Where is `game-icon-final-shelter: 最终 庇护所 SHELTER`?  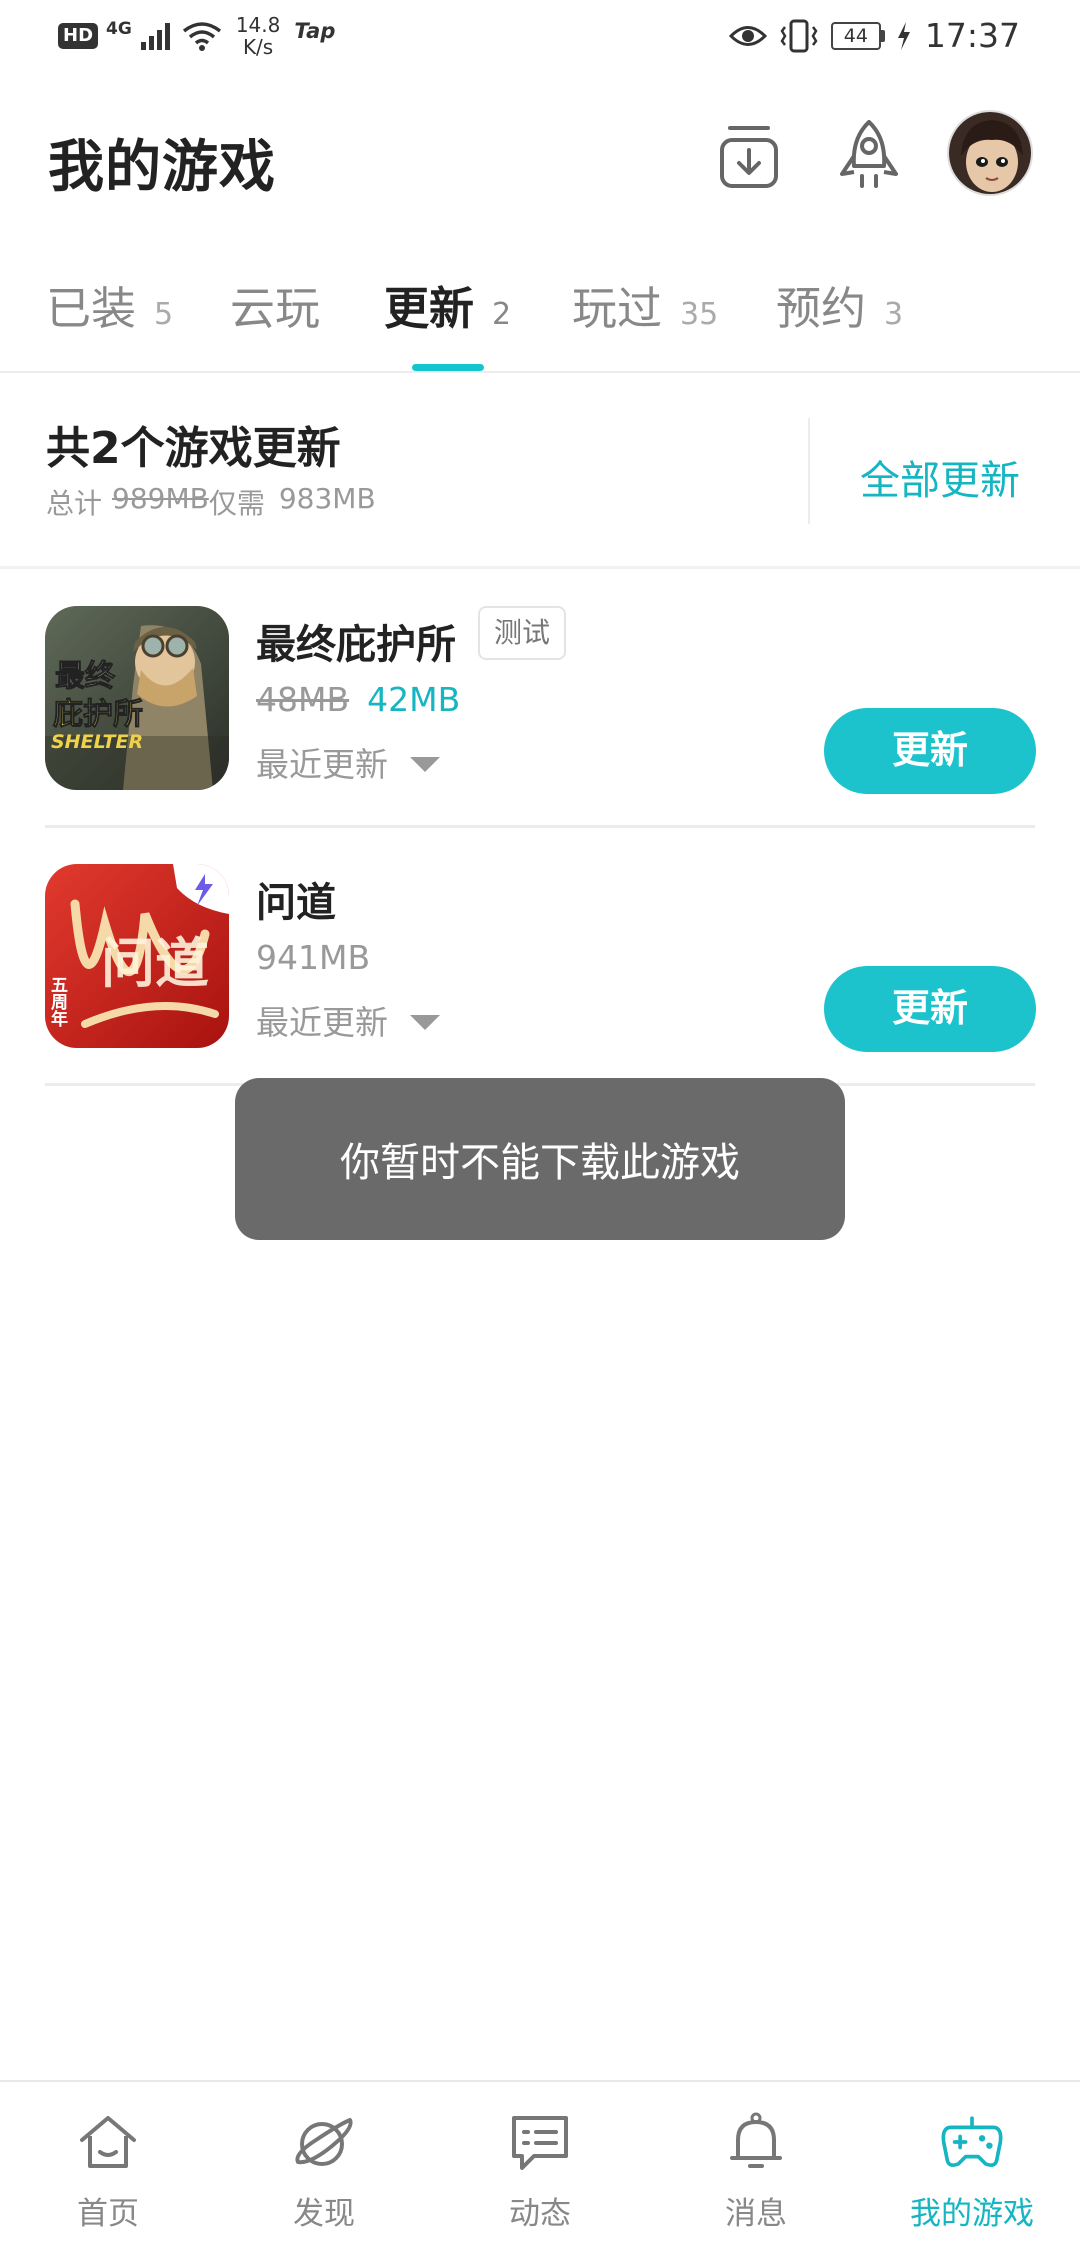 game-icon-final-shelter: 最终 庇护所 SHELTER is located at coordinates (137, 698).